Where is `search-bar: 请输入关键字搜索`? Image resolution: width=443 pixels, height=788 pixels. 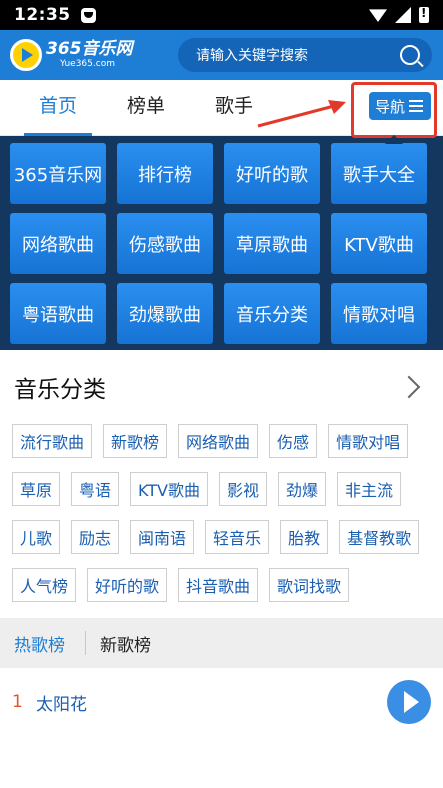
search-bar: 请输入关键字搜索 is located at coordinates (305, 55).